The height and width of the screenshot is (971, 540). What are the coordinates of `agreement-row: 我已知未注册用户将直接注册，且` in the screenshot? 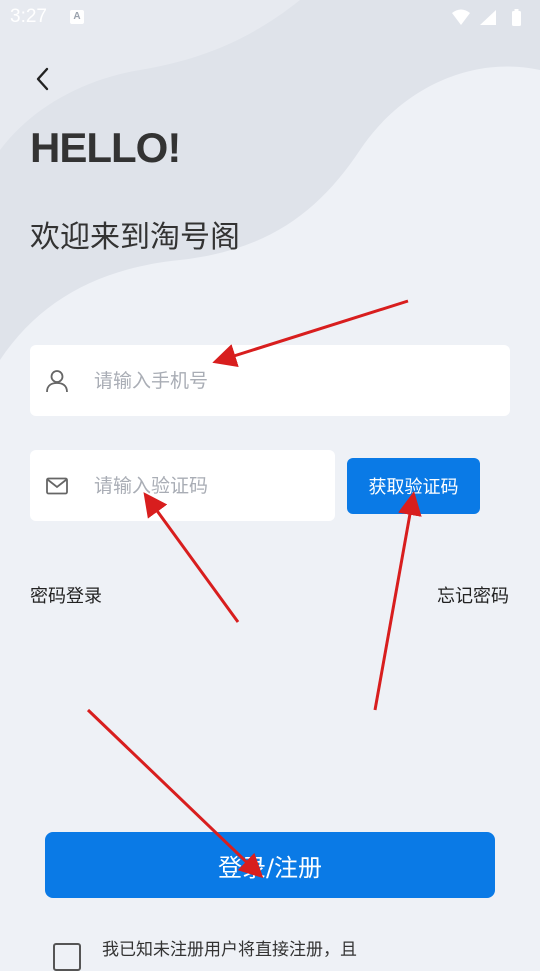 It's located at (296, 951).